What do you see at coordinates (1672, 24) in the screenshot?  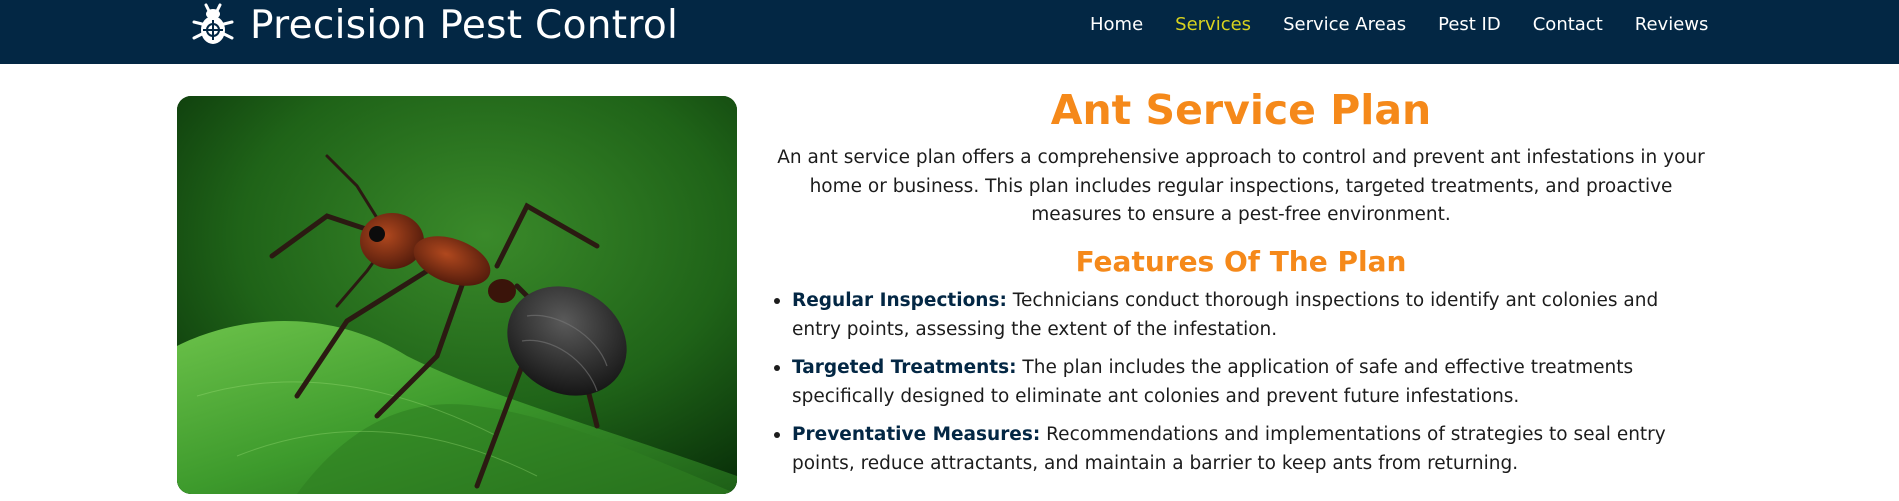 I see `nav-reviews: Reviews` at bounding box center [1672, 24].